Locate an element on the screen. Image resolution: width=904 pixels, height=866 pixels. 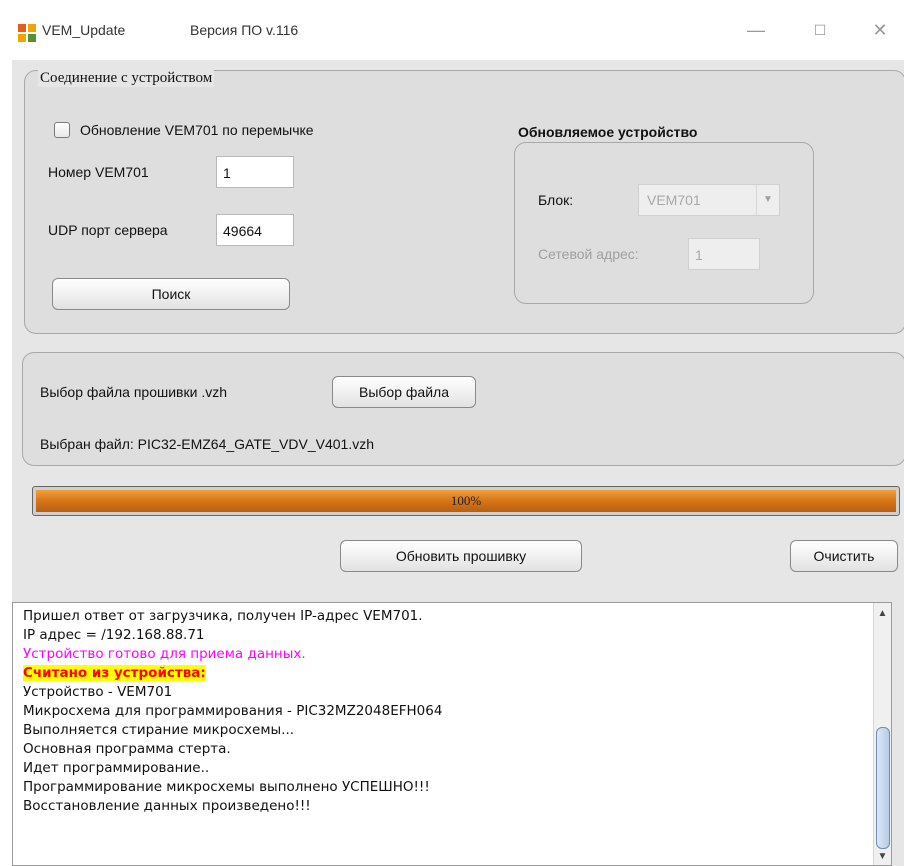
log-scrollbar: ▲ ▼ is located at coordinates (882, 734).